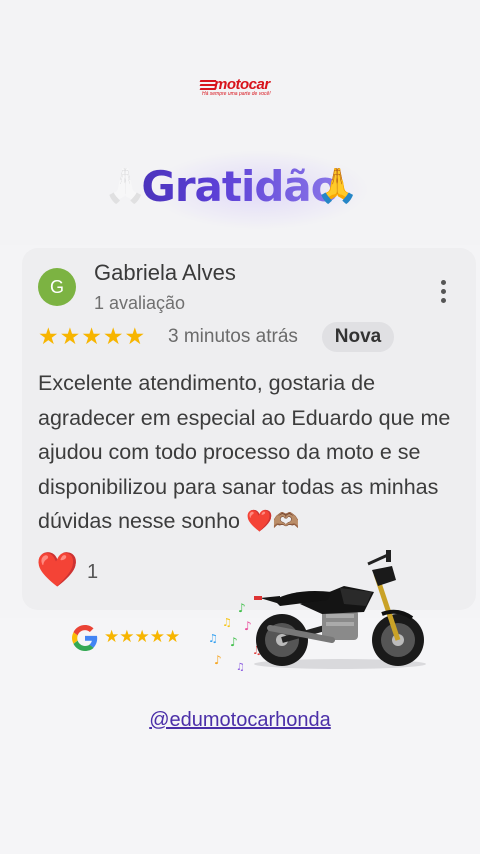  Describe the element at coordinates (233, 336) in the screenshot. I see `review-timestamp: 3 minutos atrás` at that location.